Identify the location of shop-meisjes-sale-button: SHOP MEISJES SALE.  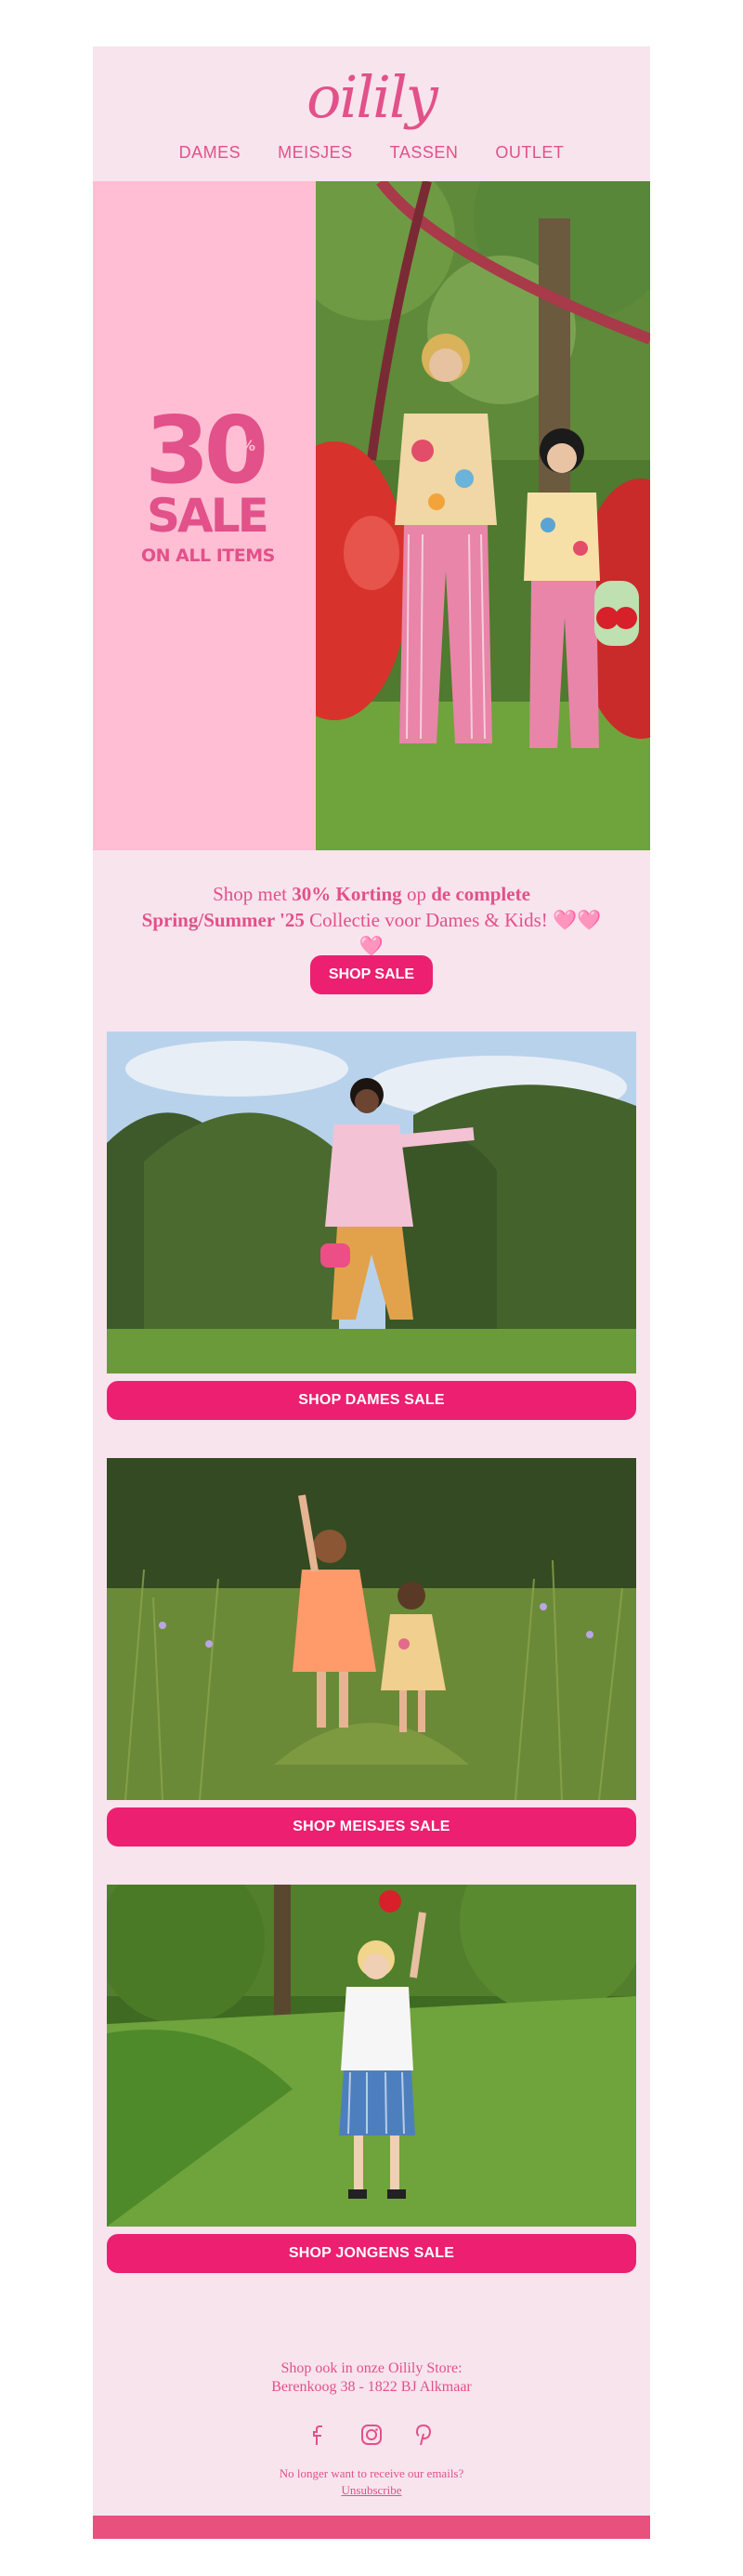
(371, 1827).